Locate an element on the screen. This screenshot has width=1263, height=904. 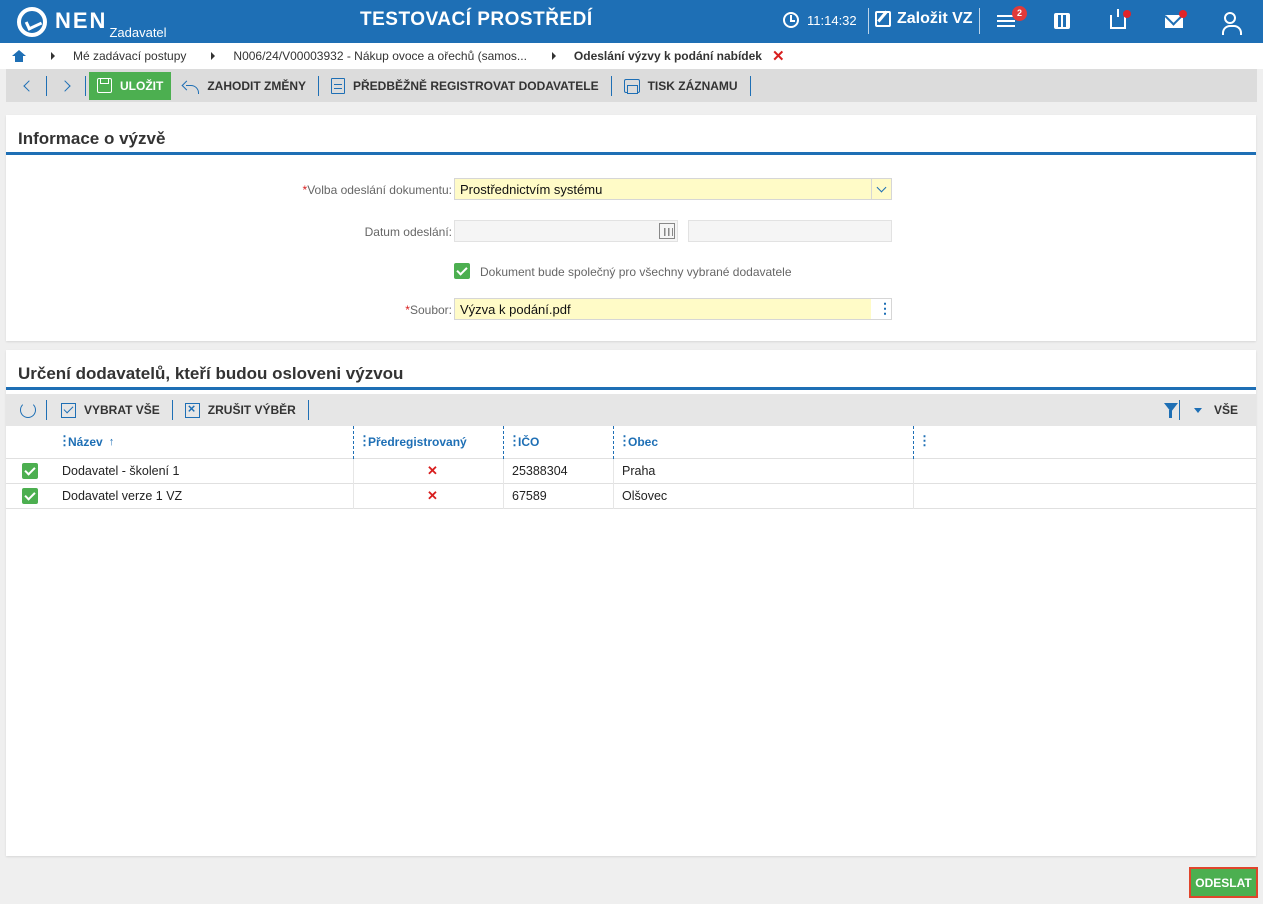
caret-down-icon is located at coordinates (1197, 410).